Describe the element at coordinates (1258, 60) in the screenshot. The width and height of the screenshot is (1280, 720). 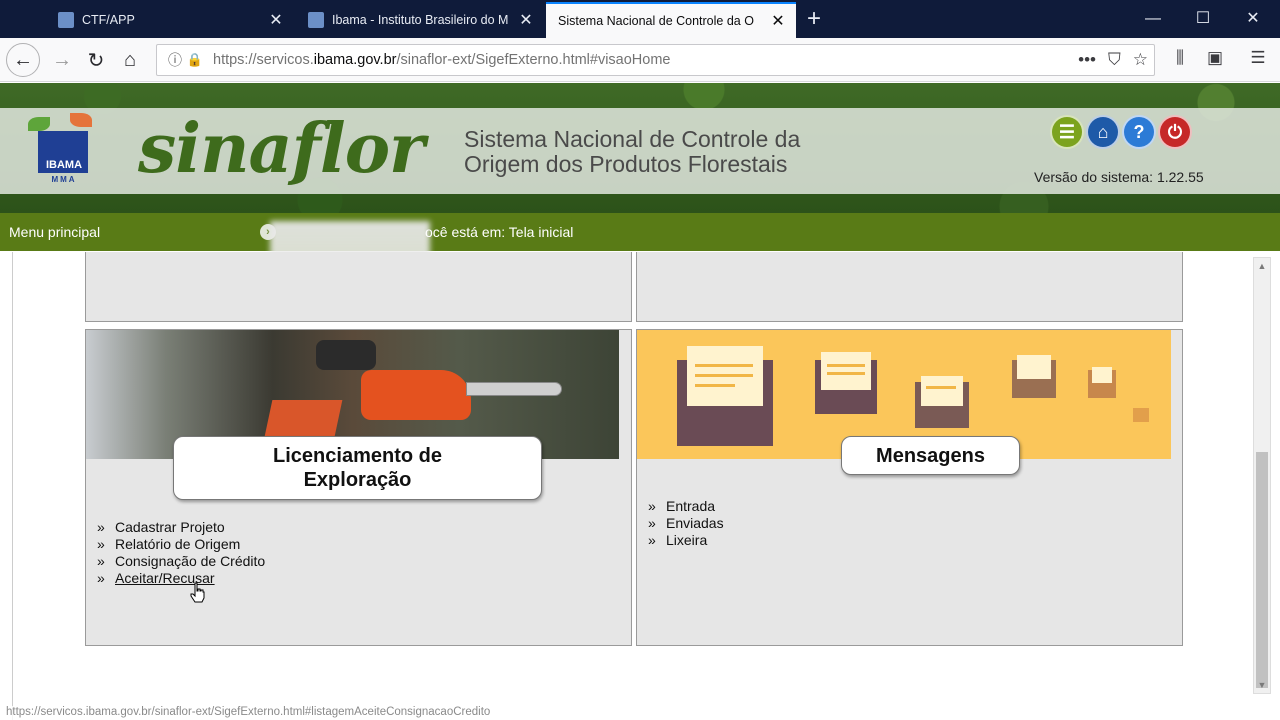
I see `menu-icon: ☰` at that location.